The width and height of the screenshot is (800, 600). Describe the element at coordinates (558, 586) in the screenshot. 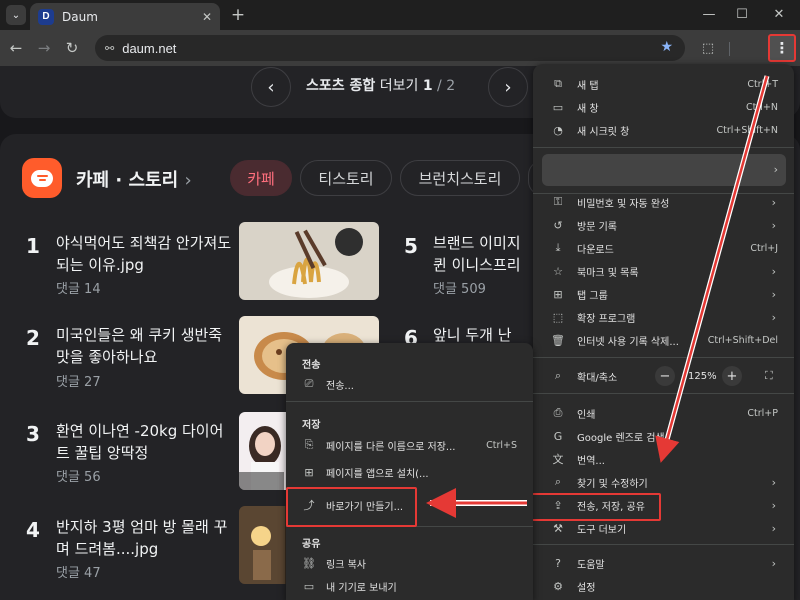

I see `gear-icon: ⚙` at that location.